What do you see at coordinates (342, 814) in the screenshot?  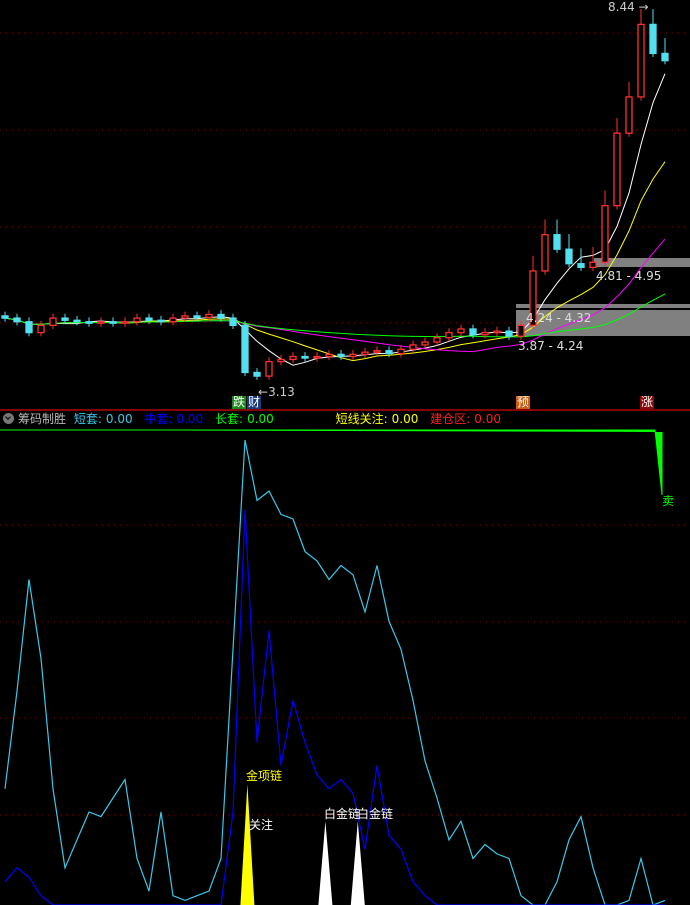 I see `marker-platinum-1: 白金链` at bounding box center [342, 814].